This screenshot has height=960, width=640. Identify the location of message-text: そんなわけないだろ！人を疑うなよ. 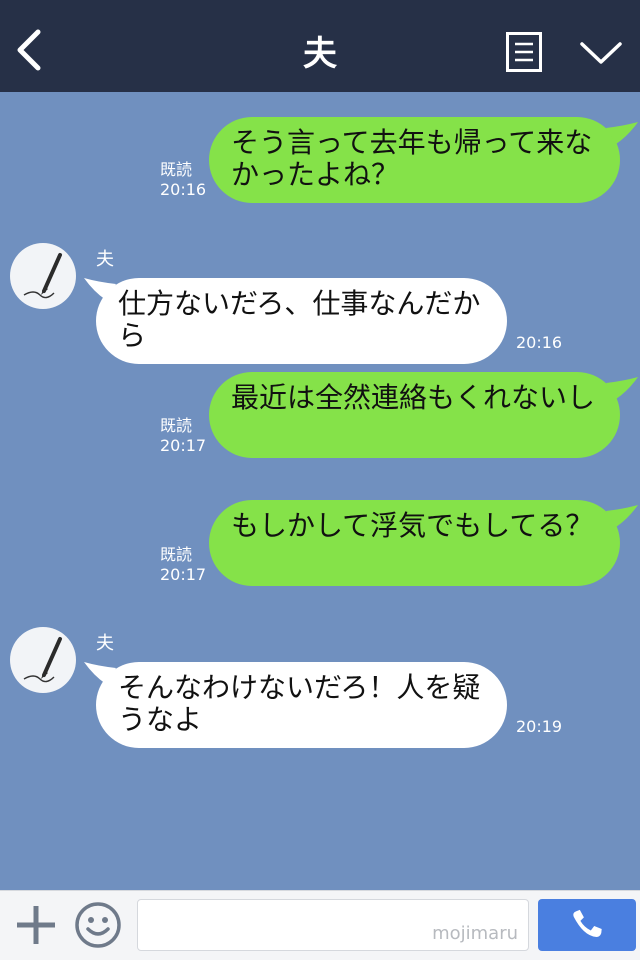
(299, 703).